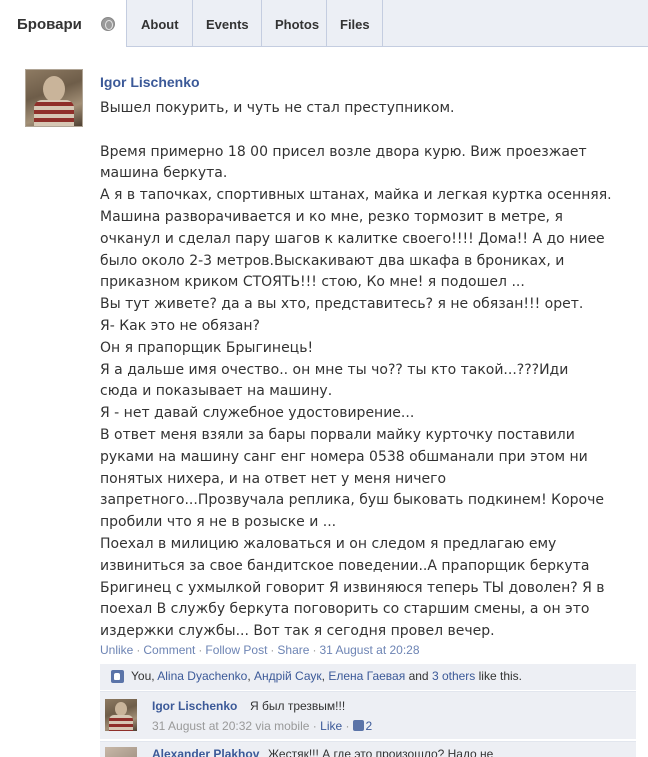 Image resolution: width=648 pixels, height=757 pixels. I want to click on tab-events: Events, so click(227, 23).